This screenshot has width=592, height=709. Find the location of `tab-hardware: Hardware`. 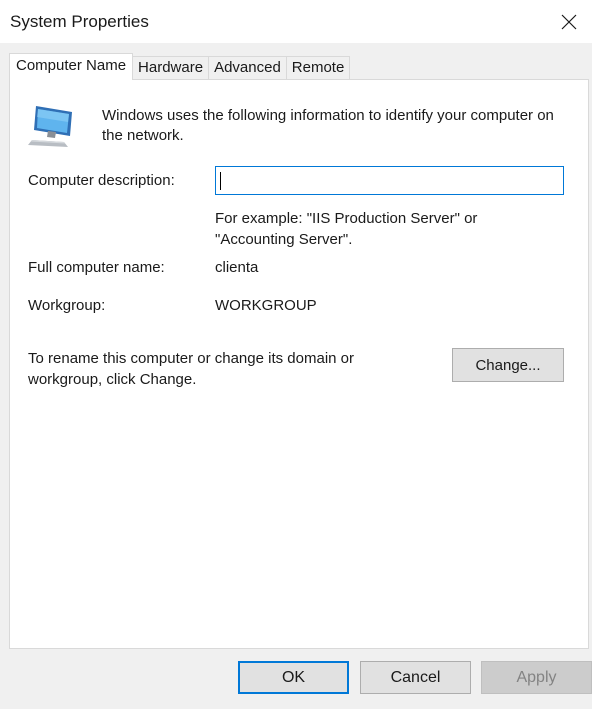

tab-hardware: Hardware is located at coordinates (171, 68).